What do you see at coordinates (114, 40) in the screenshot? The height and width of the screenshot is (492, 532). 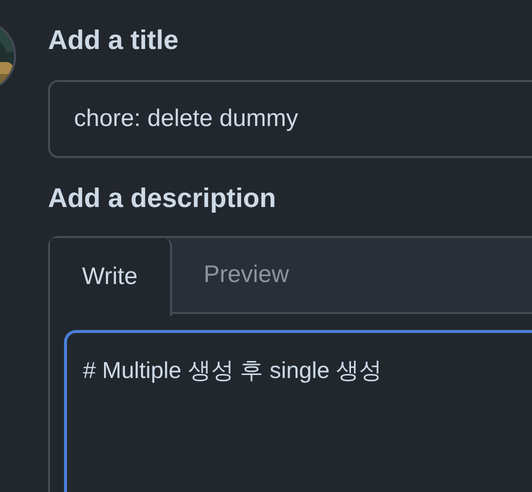 I see `section-heading: Add a title` at bounding box center [114, 40].